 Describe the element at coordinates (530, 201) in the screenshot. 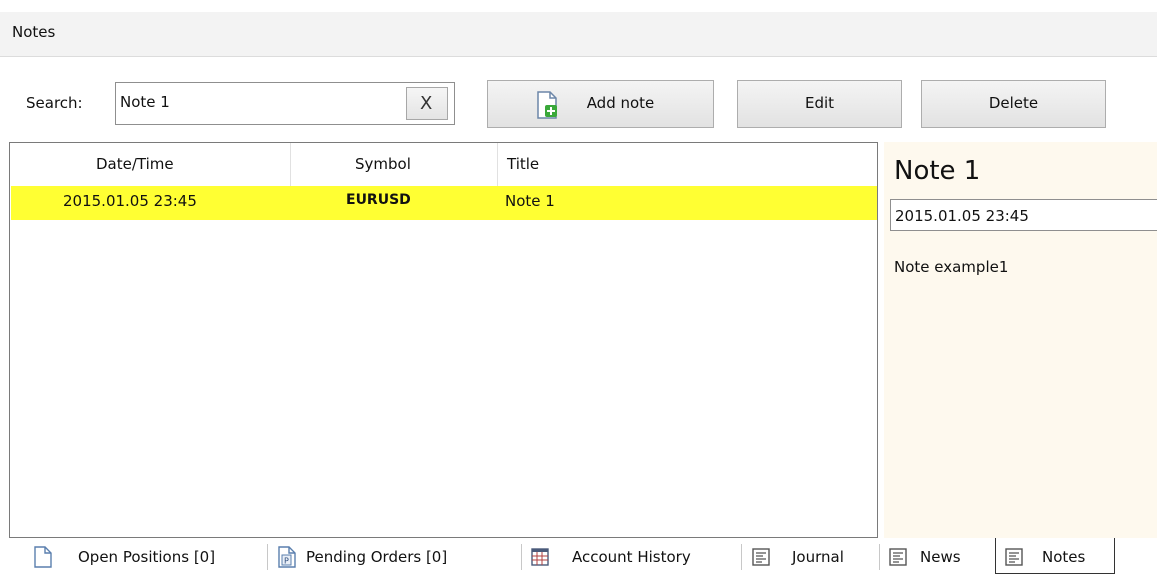

I see `cell-title: Note 1` at that location.